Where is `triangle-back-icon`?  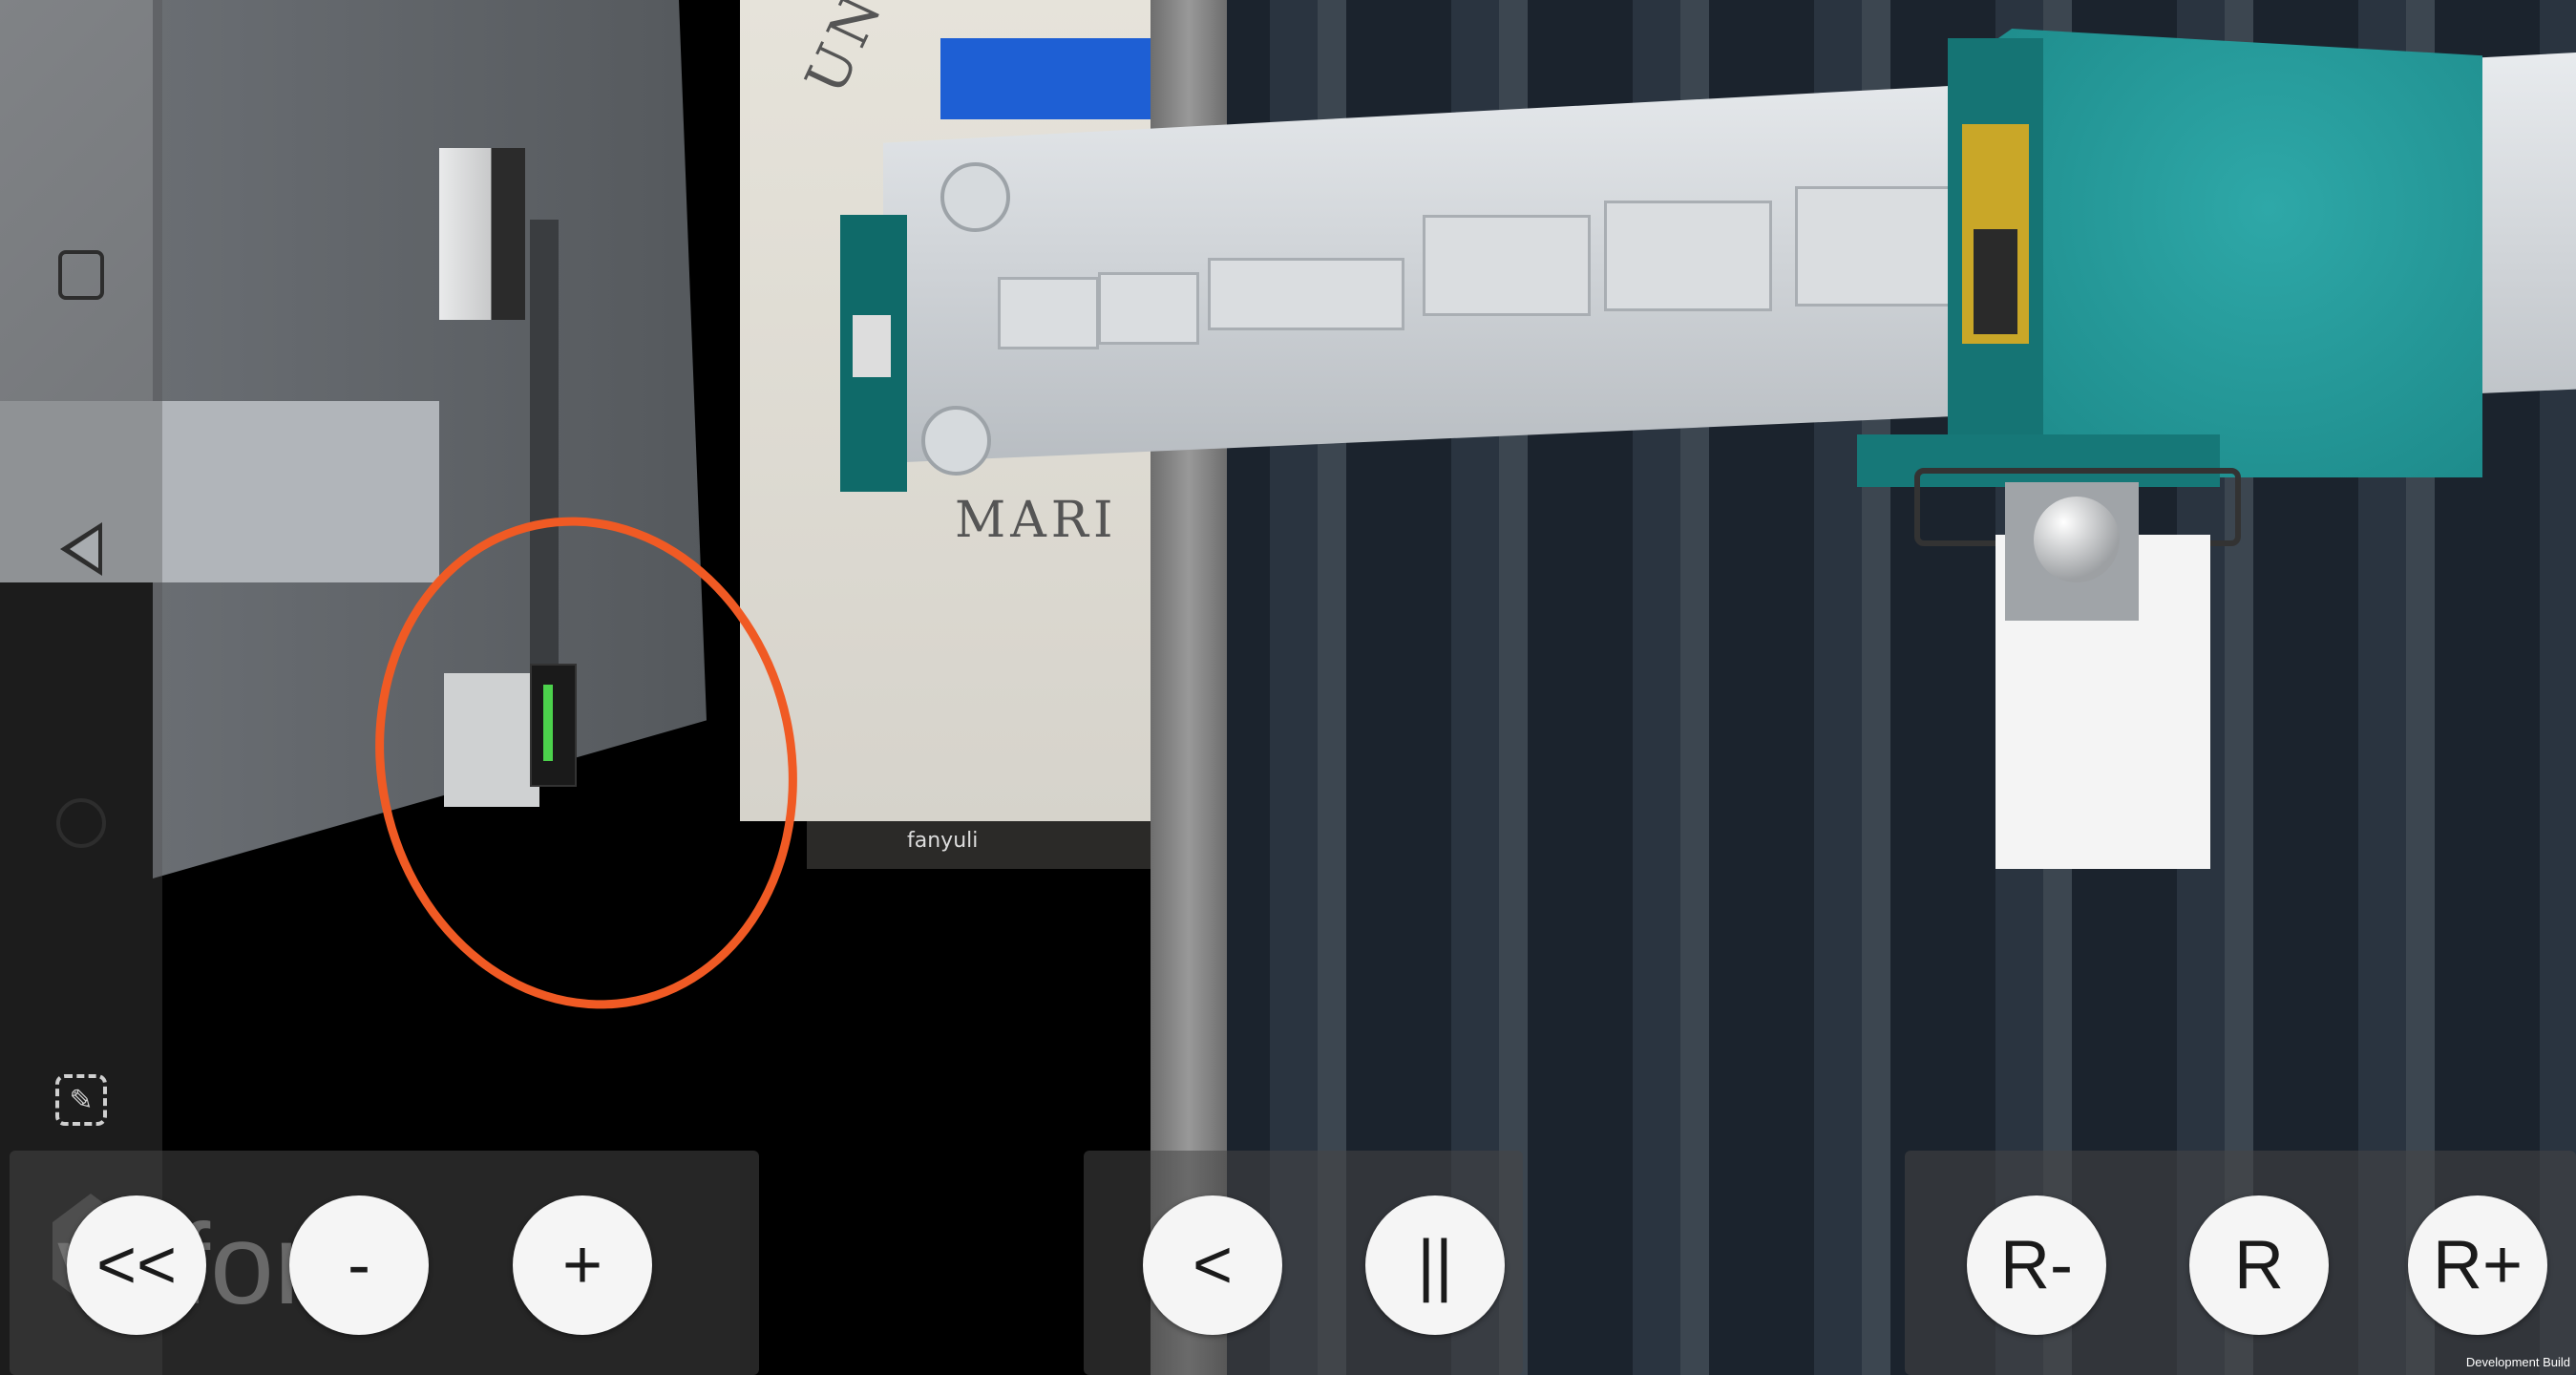 triangle-back-icon is located at coordinates (81, 549).